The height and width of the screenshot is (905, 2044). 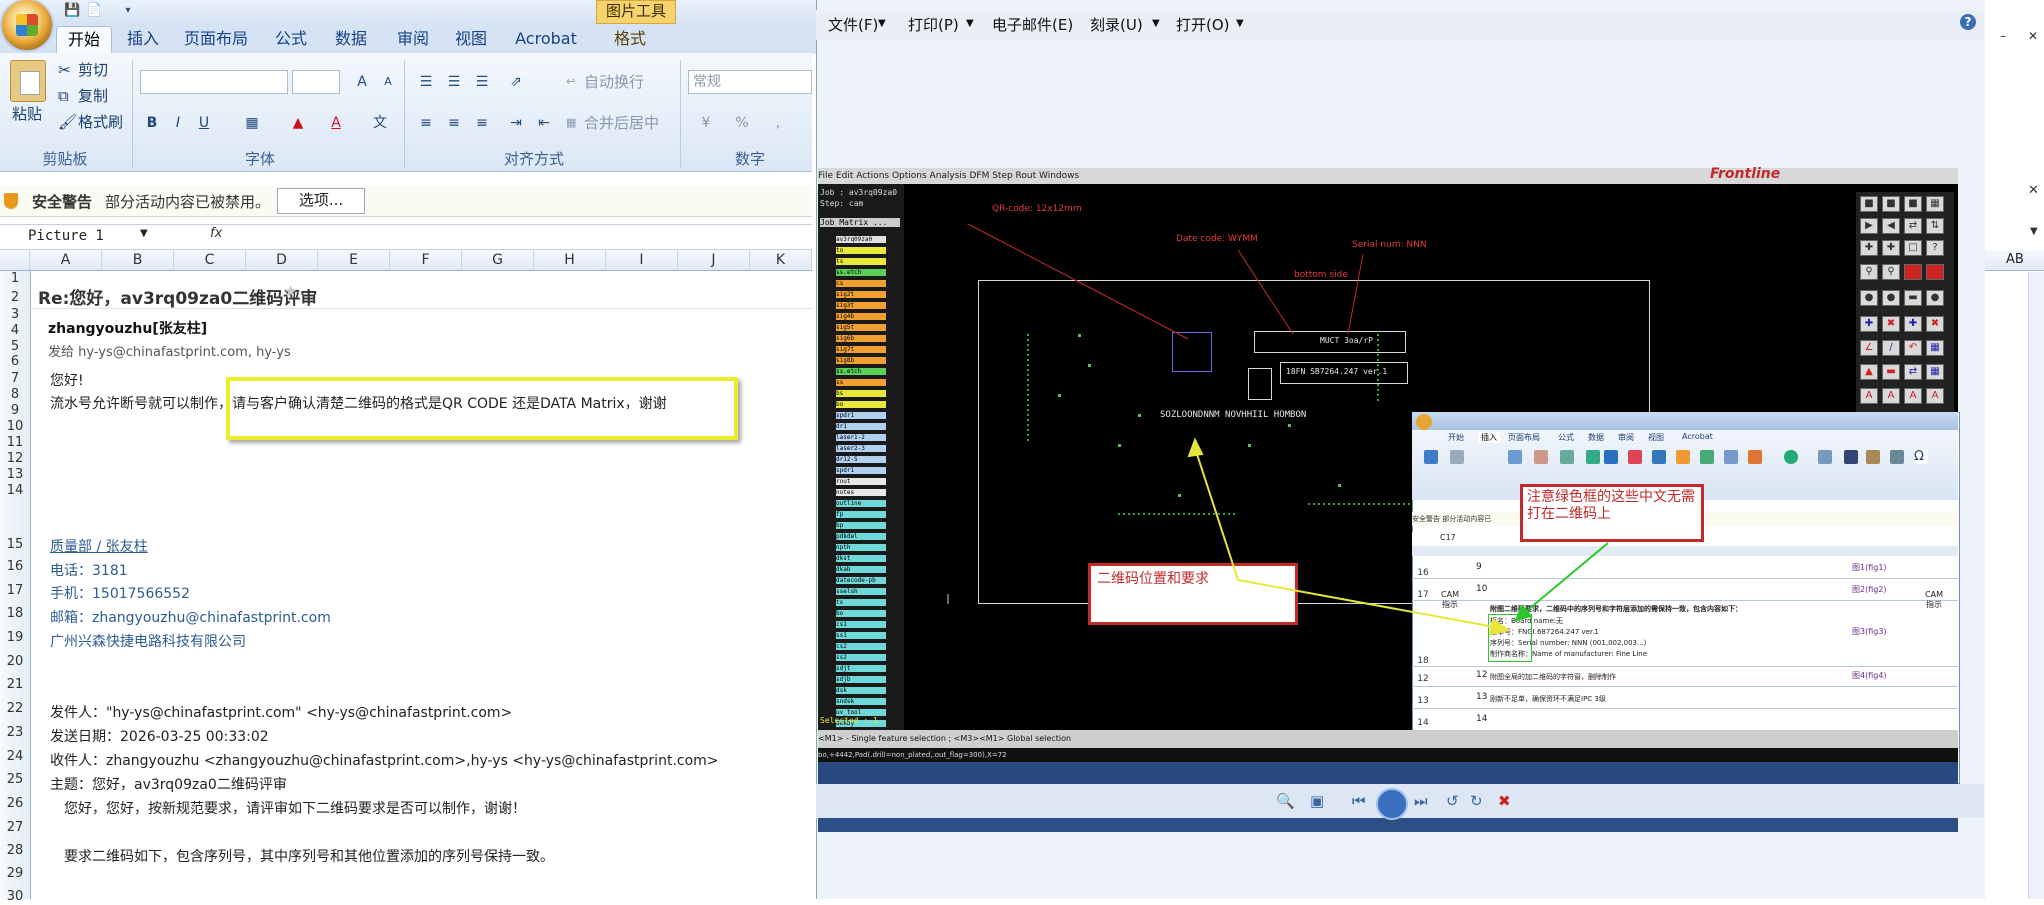 What do you see at coordinates (1504, 801) in the screenshot?
I see `delete-icon: ✖` at bounding box center [1504, 801].